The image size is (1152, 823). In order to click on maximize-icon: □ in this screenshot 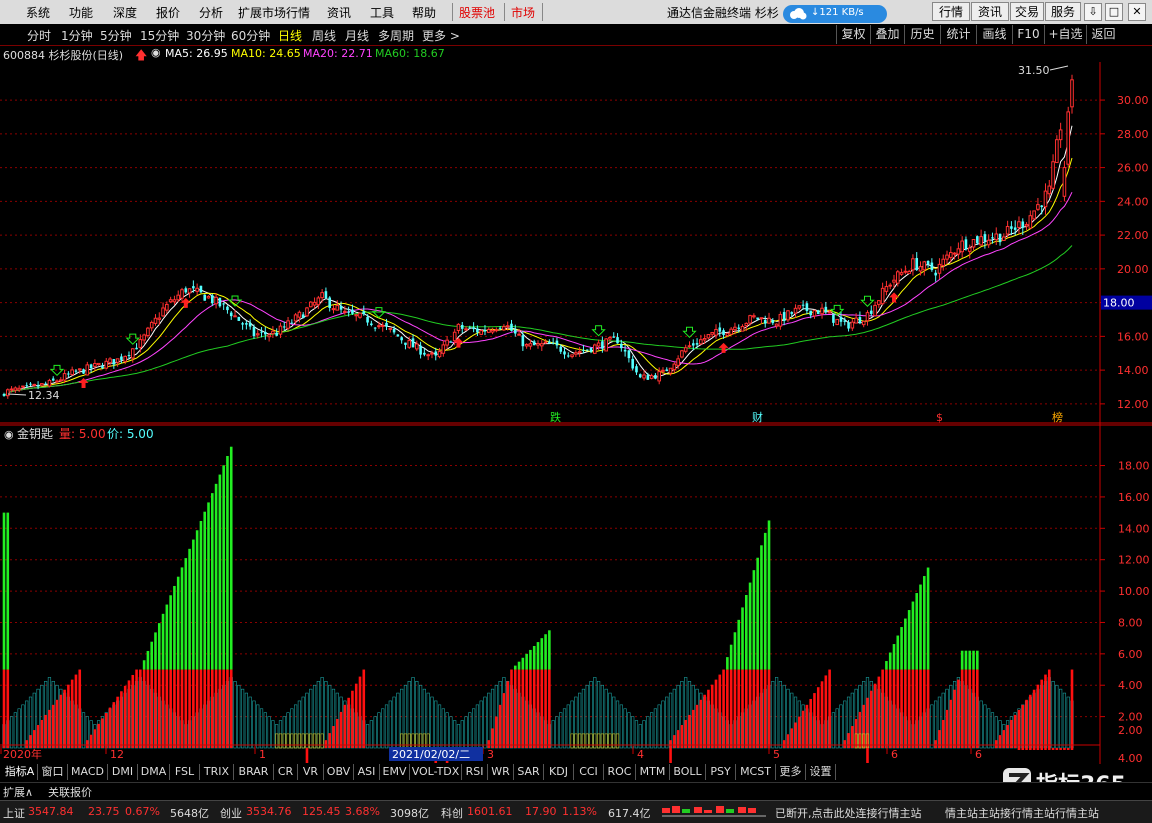, I will do `click(1114, 12)`.